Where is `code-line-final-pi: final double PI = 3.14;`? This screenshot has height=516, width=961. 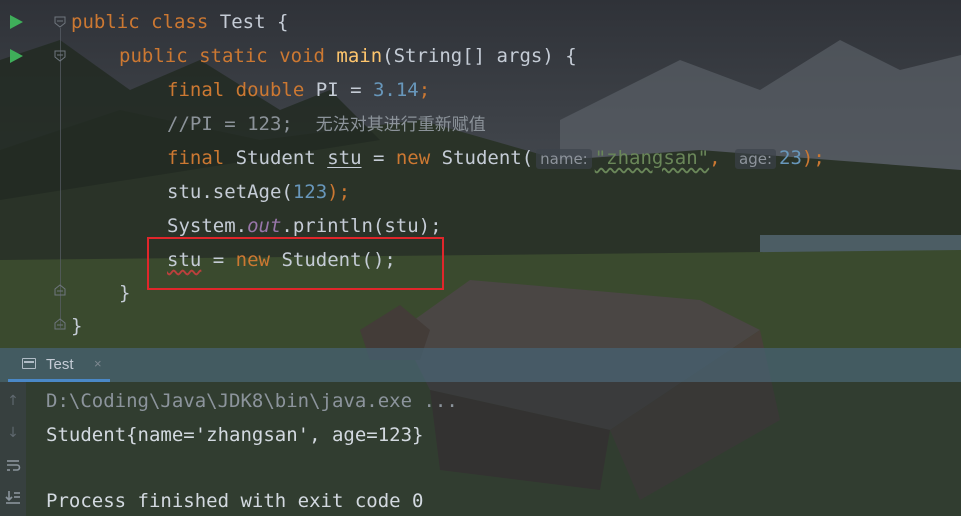
code-line-final-pi: final double PI = 3.14; is located at coordinates (298, 90).